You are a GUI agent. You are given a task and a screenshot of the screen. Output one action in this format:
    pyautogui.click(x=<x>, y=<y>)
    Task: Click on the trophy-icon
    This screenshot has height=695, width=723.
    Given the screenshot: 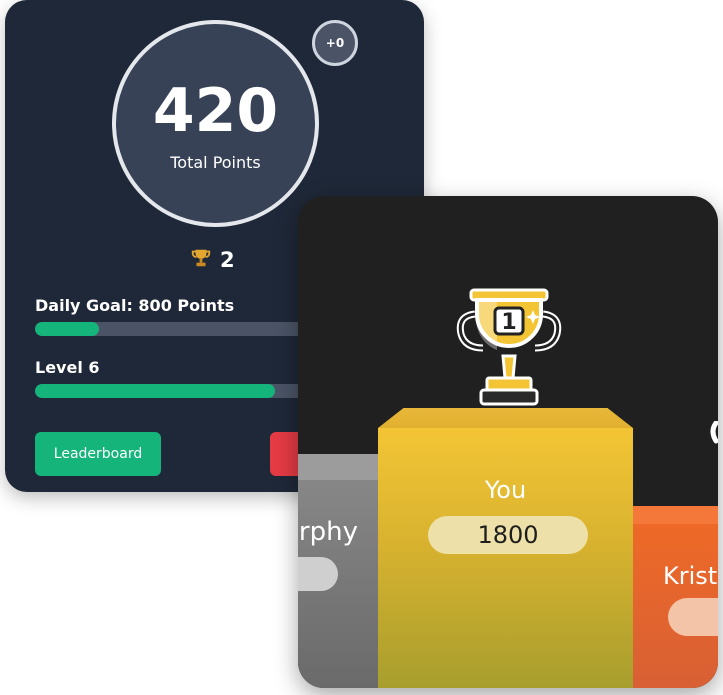 What is the action you would take?
    pyautogui.click(x=201, y=260)
    